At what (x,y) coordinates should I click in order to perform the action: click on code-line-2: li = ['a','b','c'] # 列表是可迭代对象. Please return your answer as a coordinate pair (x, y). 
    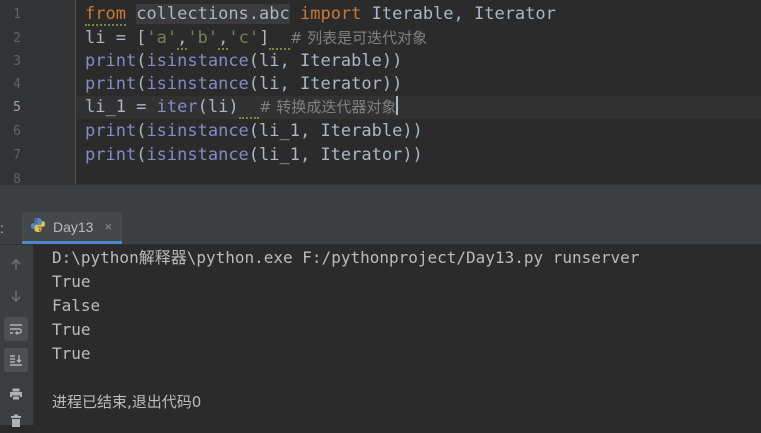
    Looking at the image, I should click on (419, 38).